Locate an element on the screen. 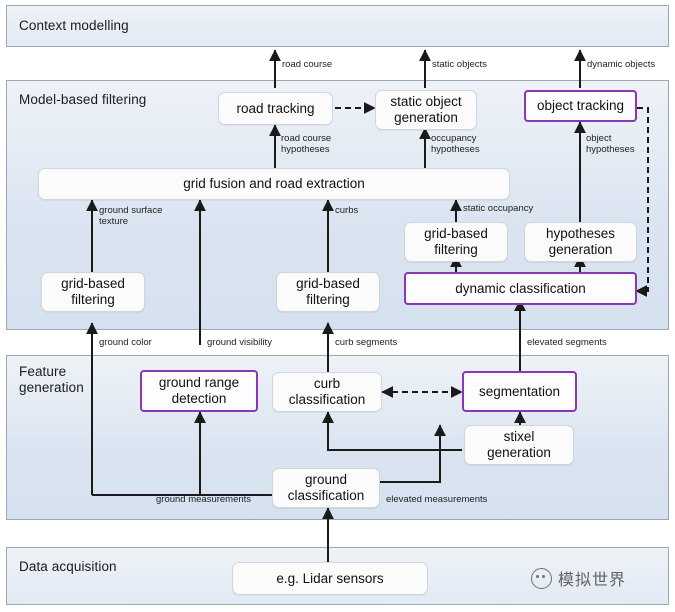  node-road-tracking: road tracking is located at coordinates (275, 108).